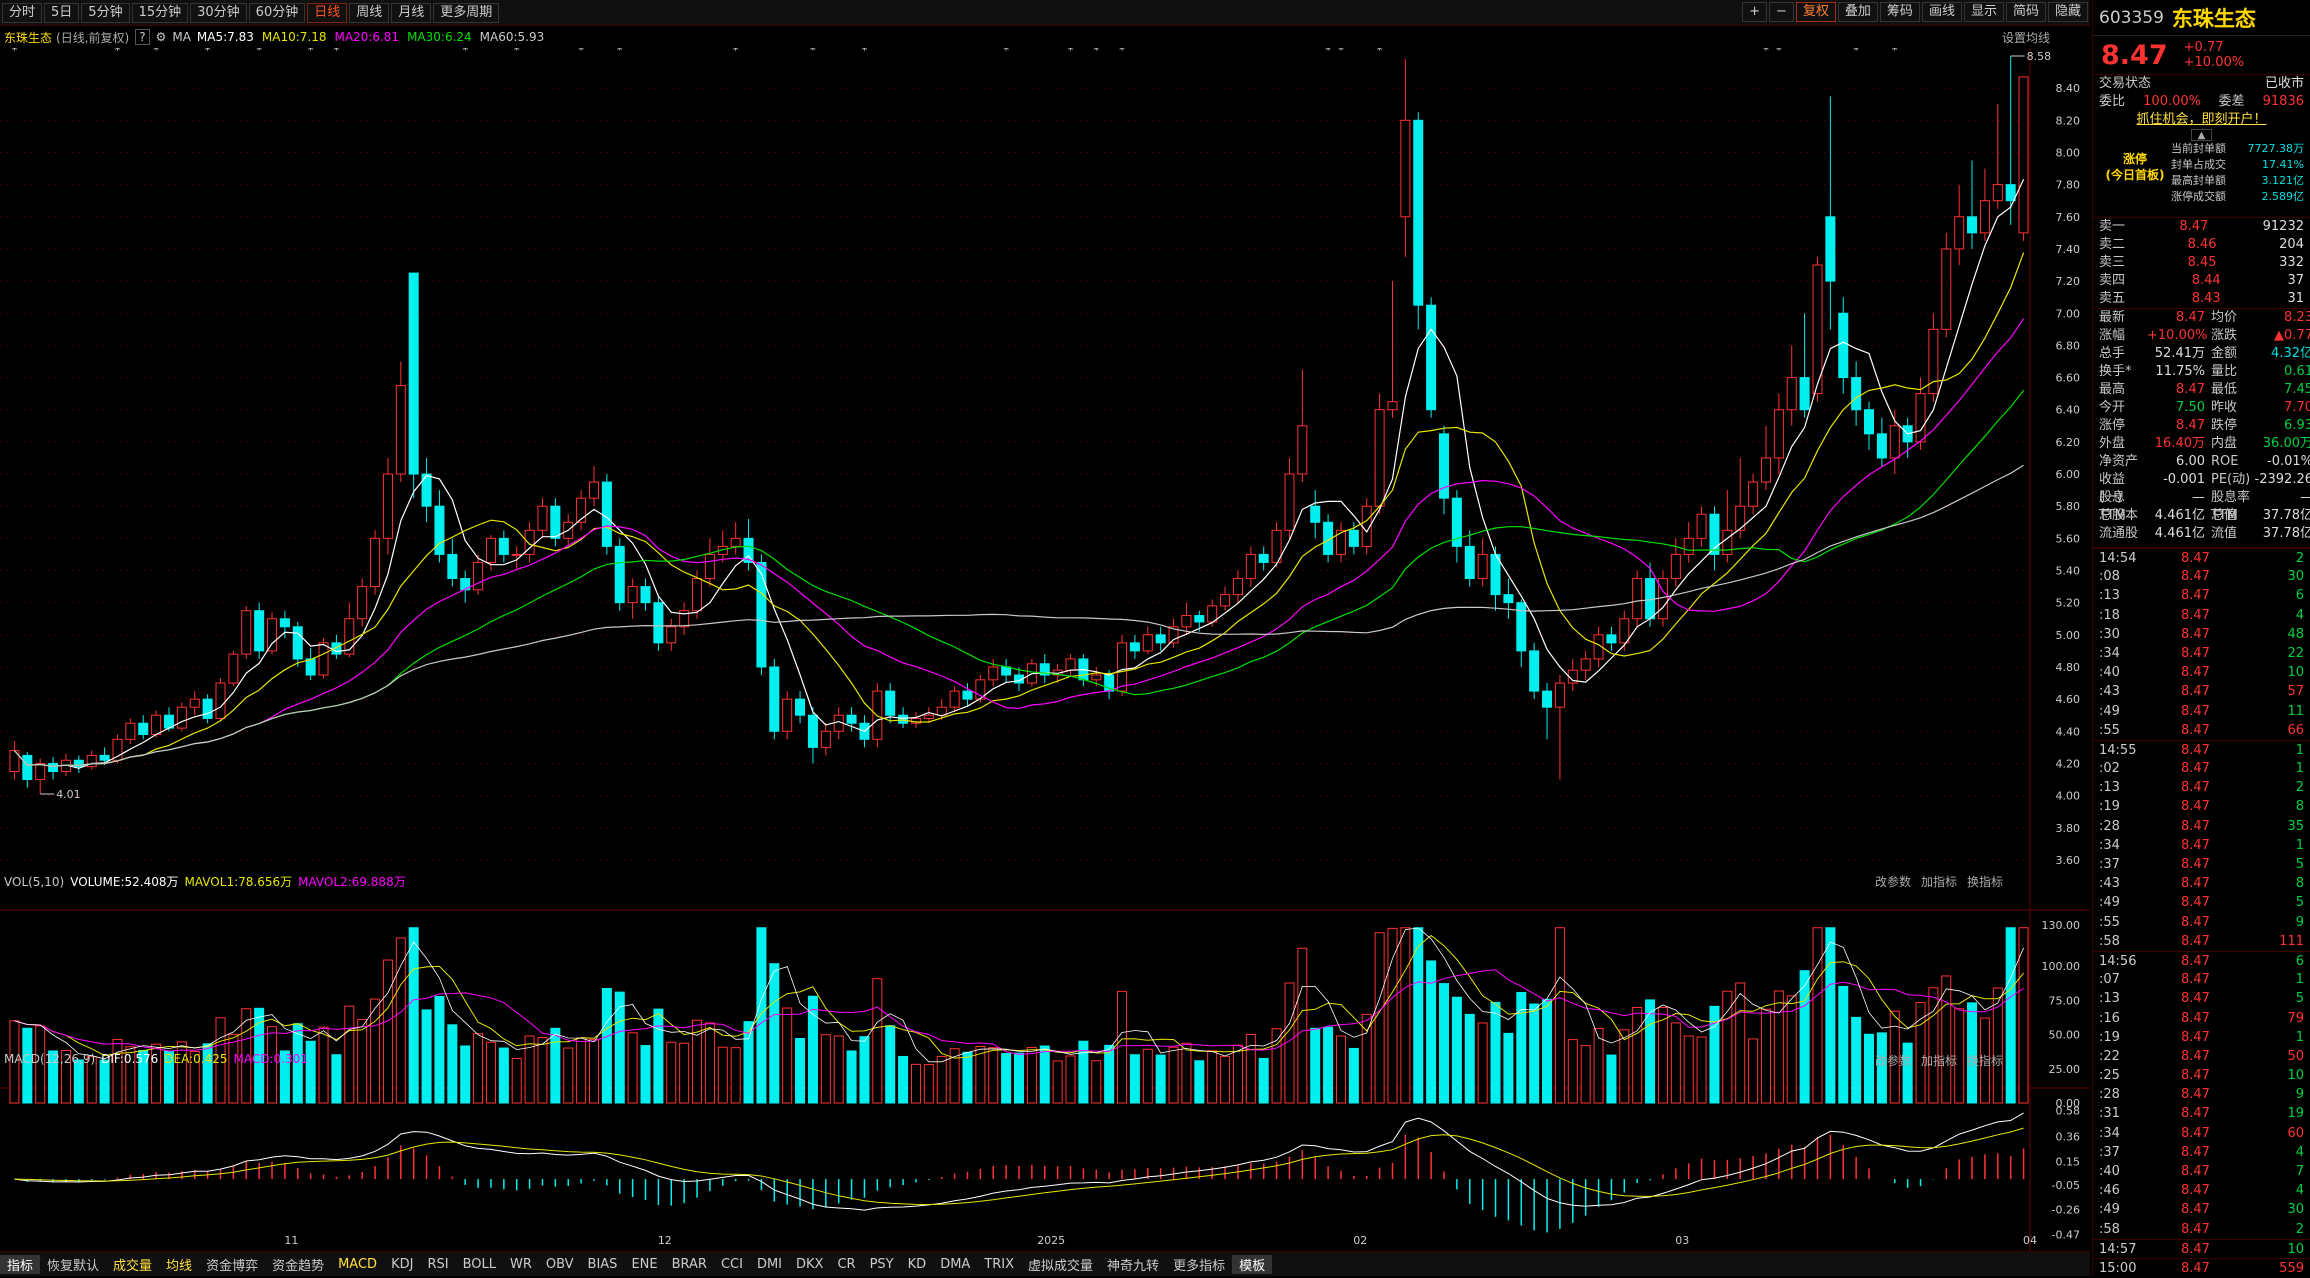 This screenshot has height=1278, width=2310. I want to click on tick-volume: 1, so click(2299, 1037).